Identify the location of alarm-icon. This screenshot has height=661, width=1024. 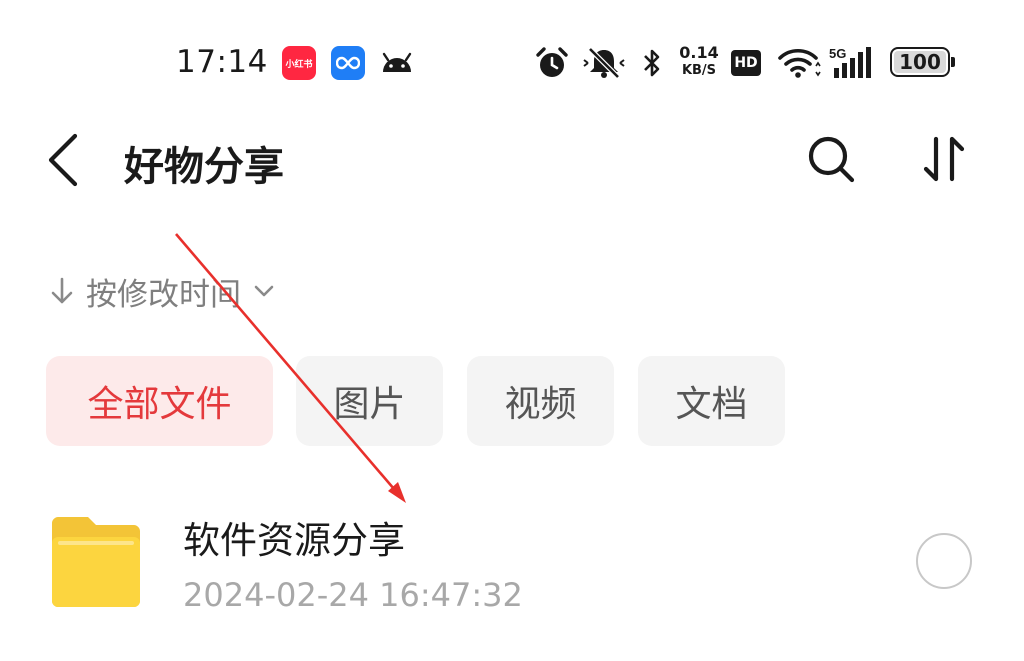
(552, 63).